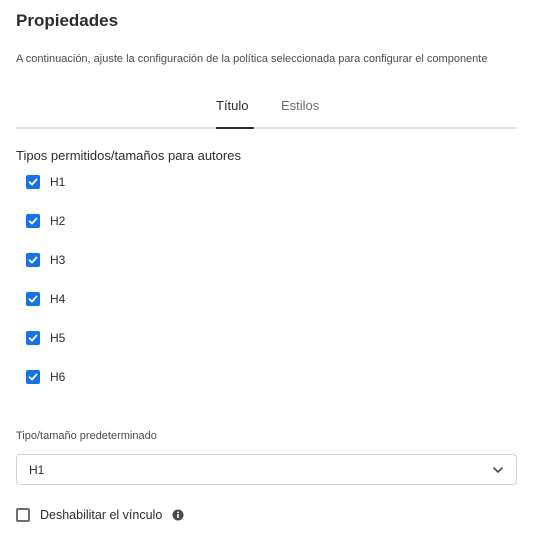  Describe the element at coordinates (266, 469) in the screenshot. I see `default-type-select: H1` at that location.